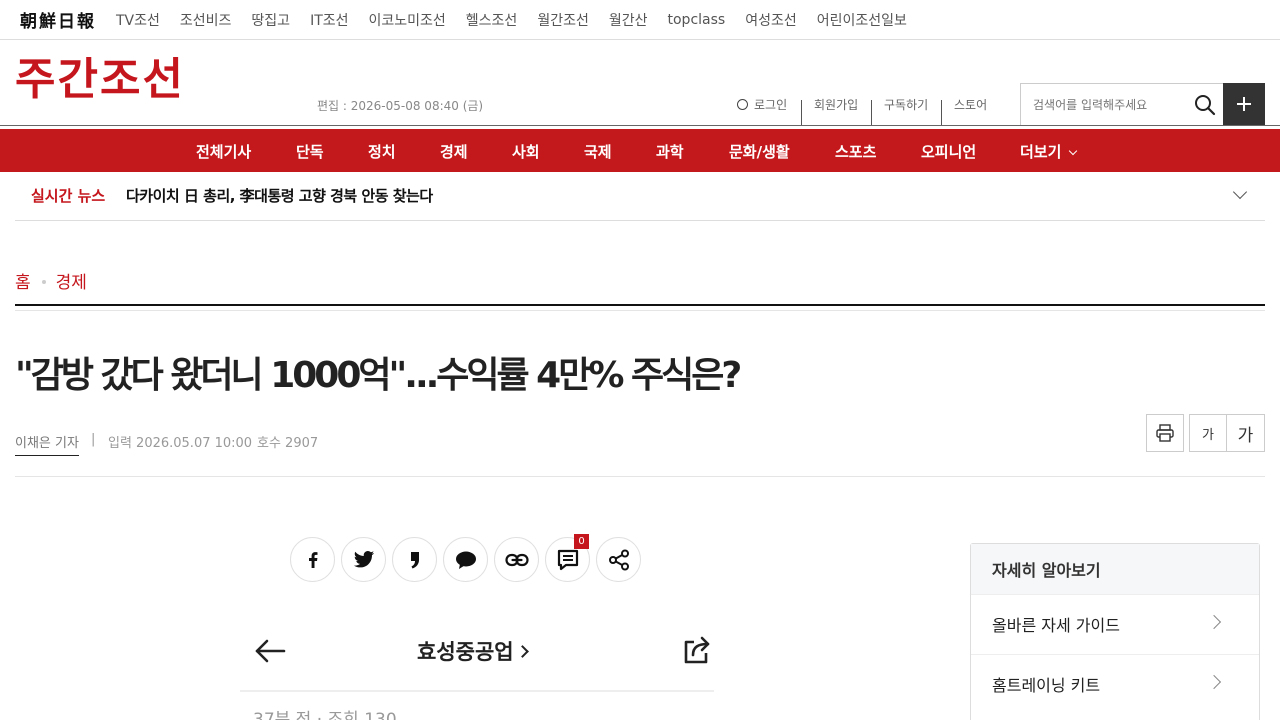 The image size is (1280, 720). Describe the element at coordinates (206, 20) in the screenshot. I see `family-link-biz: 조선비즈` at that location.